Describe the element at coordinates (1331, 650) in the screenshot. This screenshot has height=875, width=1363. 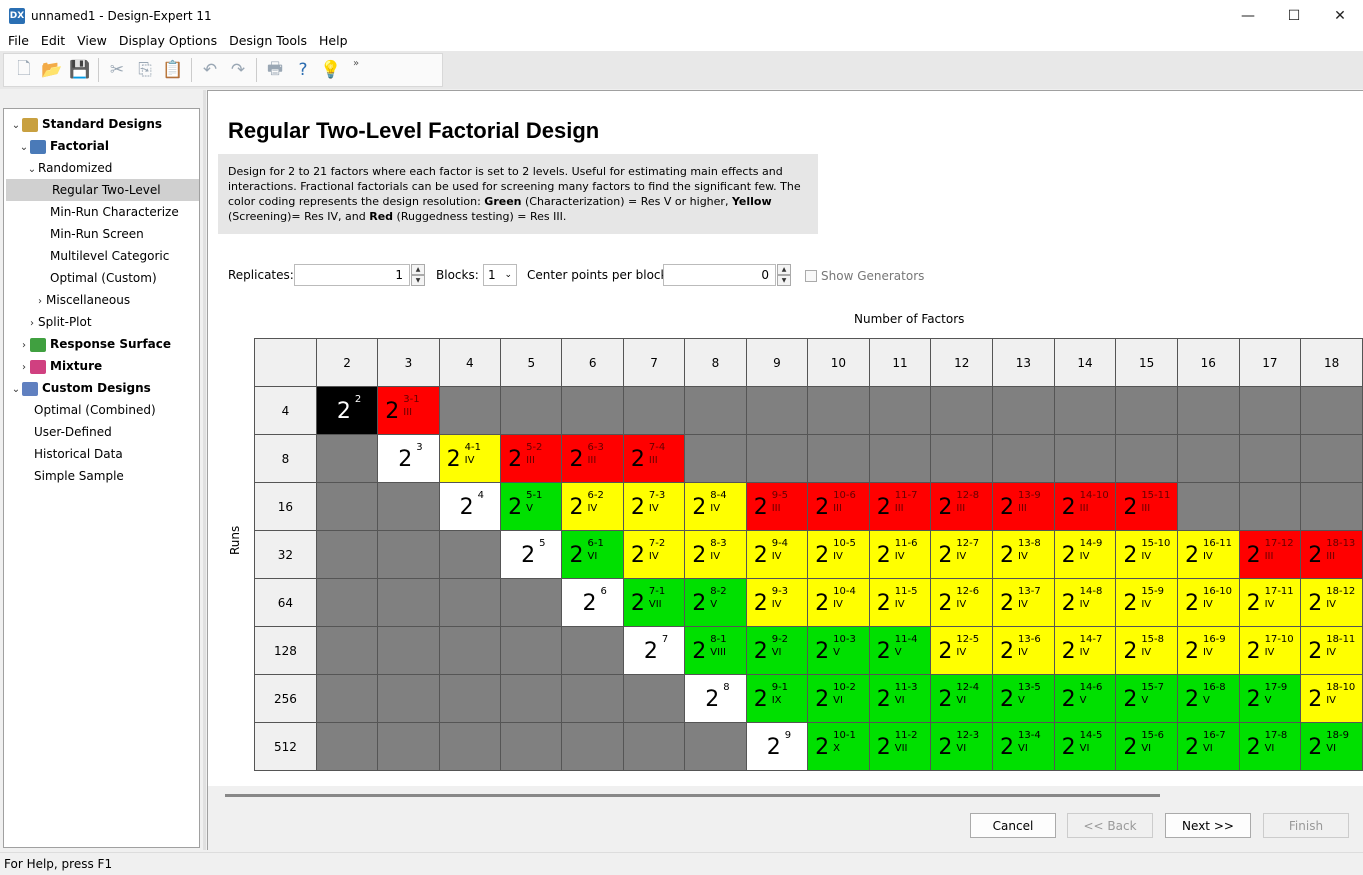
I see `design-cell: 2 18-11 IV` at that location.